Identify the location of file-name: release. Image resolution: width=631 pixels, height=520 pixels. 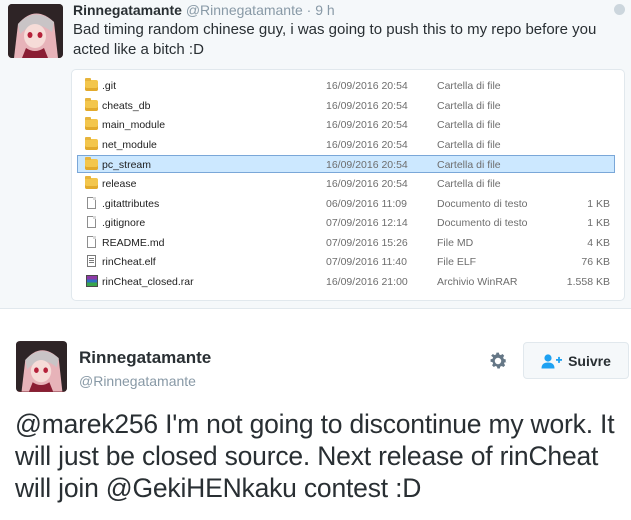
(119, 184).